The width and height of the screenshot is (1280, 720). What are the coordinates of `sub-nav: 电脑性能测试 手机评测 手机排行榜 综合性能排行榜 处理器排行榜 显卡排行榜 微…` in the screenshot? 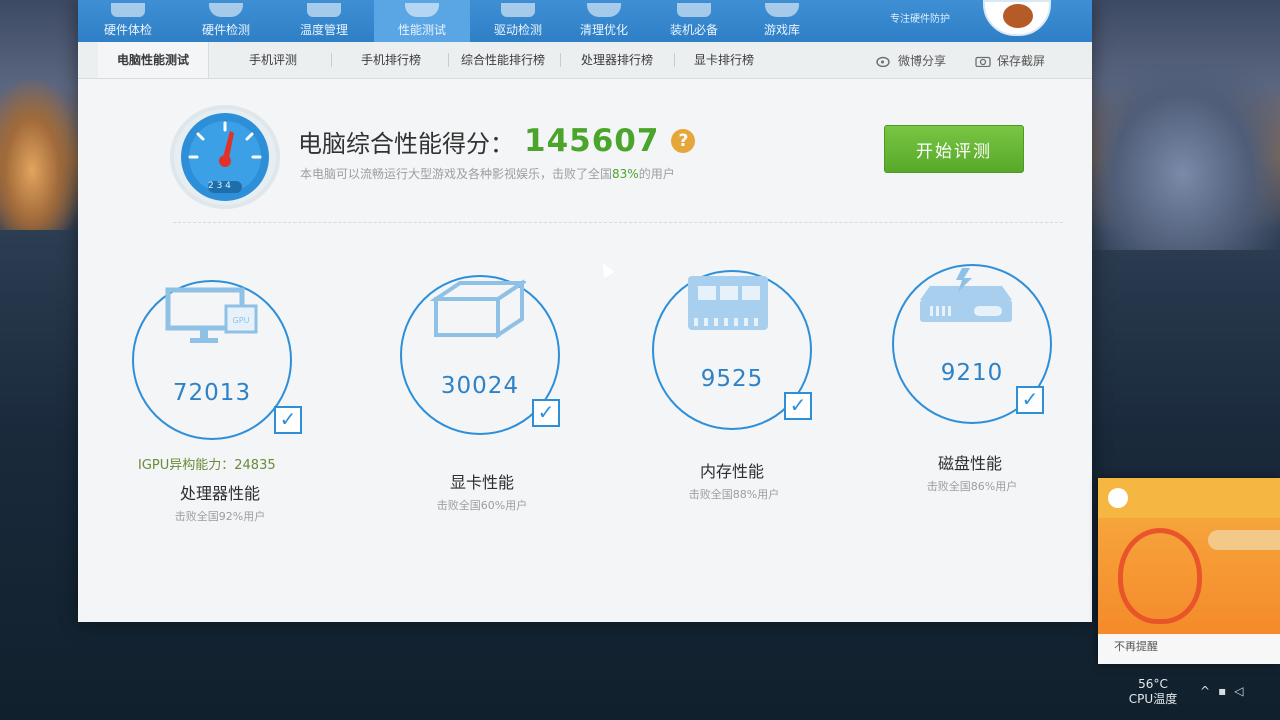 It's located at (585, 60).